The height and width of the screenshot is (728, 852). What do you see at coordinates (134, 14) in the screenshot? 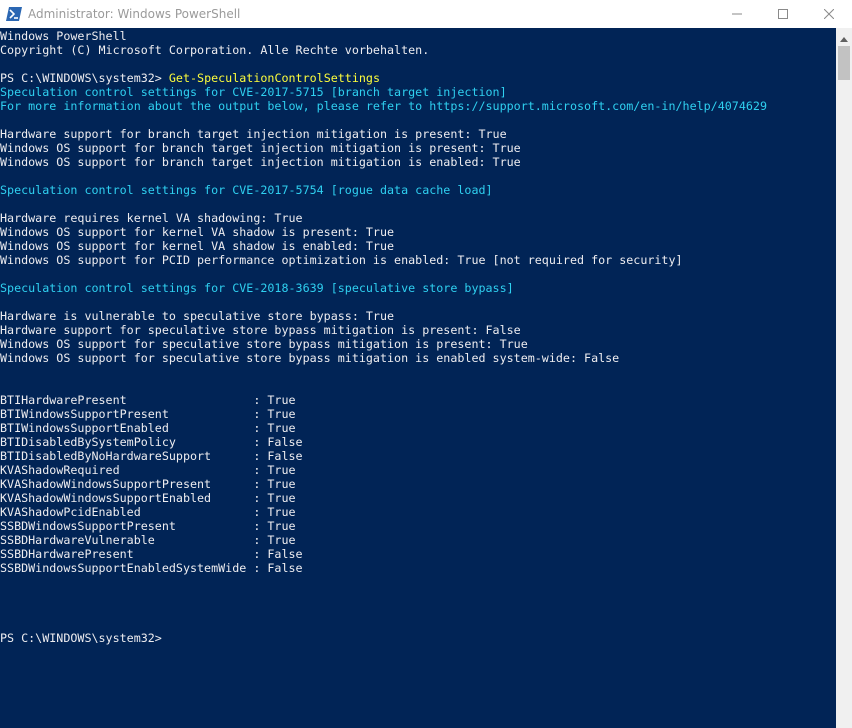
I see `window-title: Administrator: Windows PowerShell` at bounding box center [134, 14].